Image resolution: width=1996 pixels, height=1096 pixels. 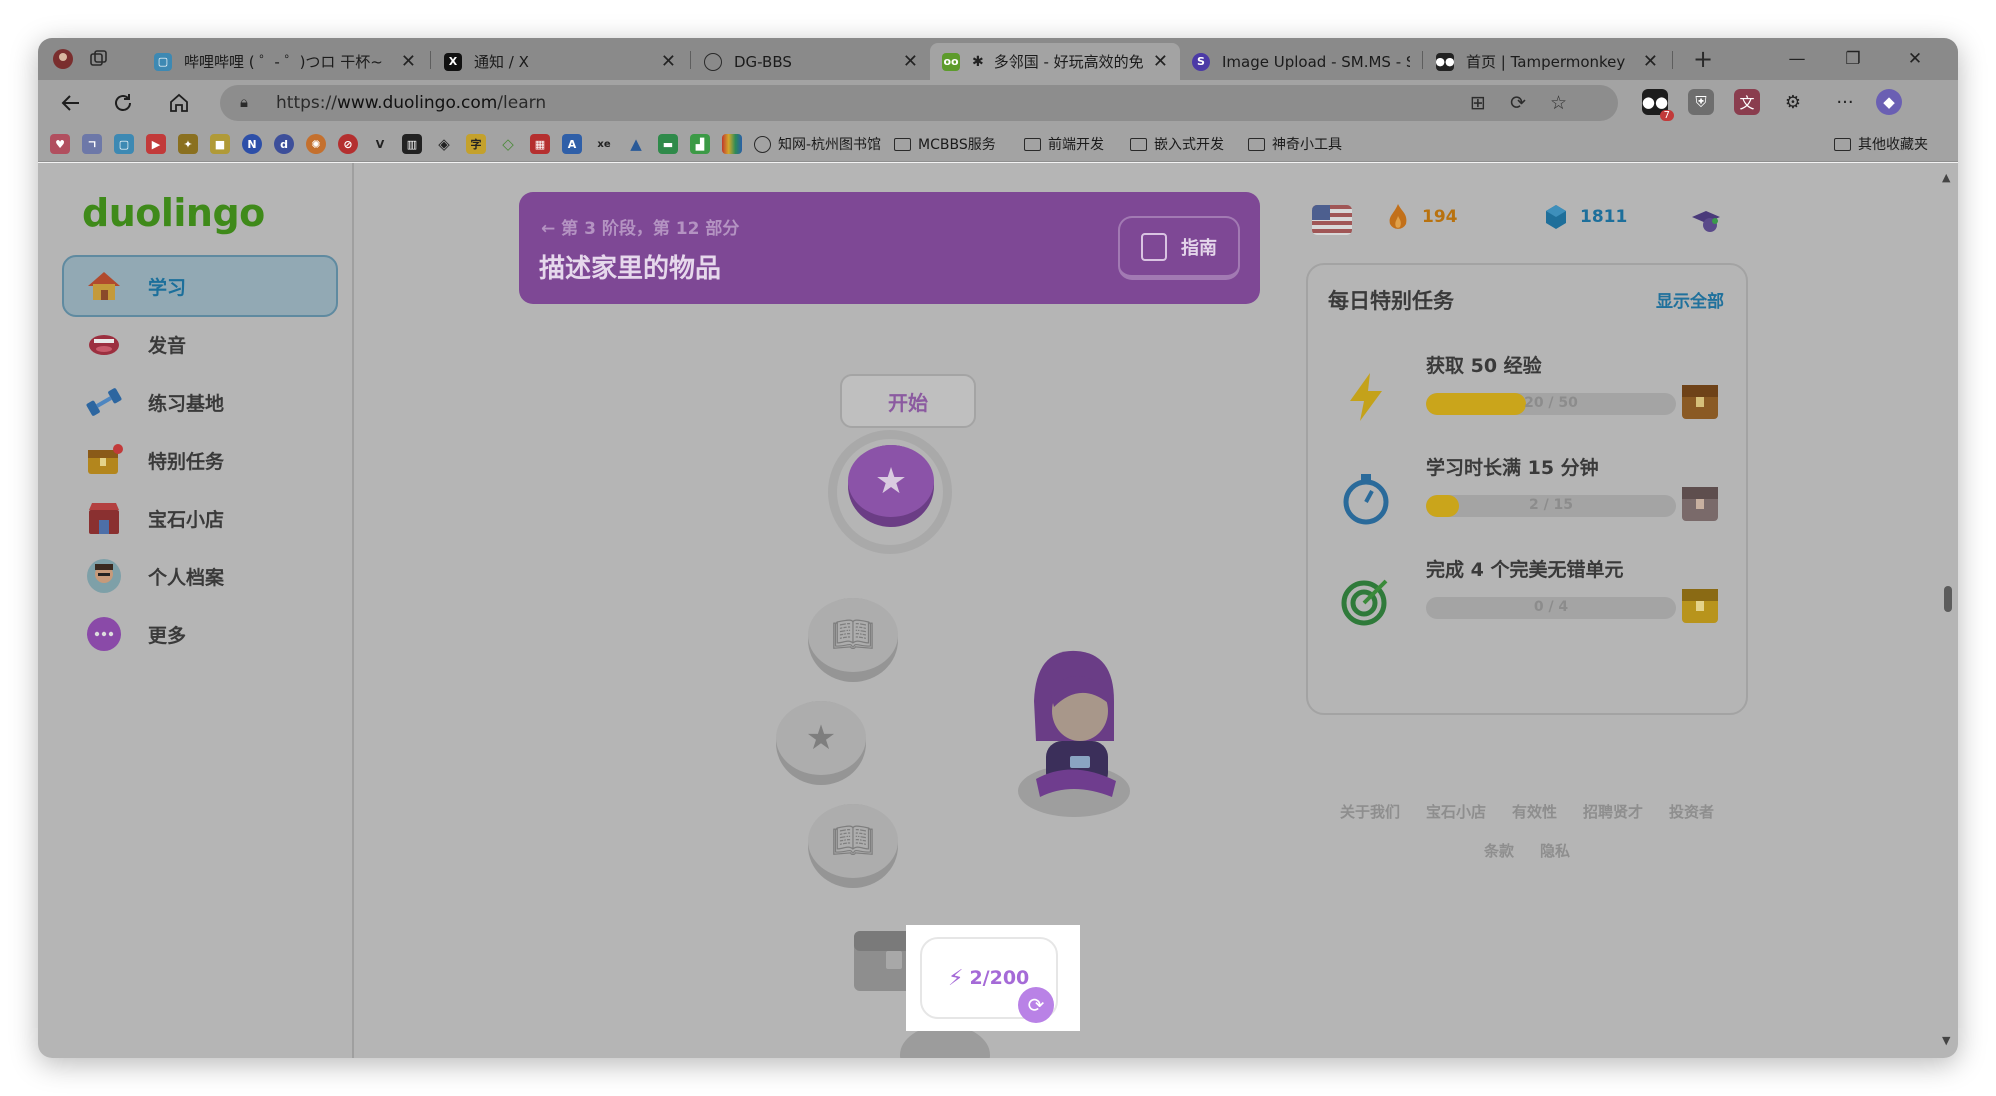 What do you see at coordinates (1036, 1005) in the screenshot?
I see `refresh-icon: ⟳` at bounding box center [1036, 1005].